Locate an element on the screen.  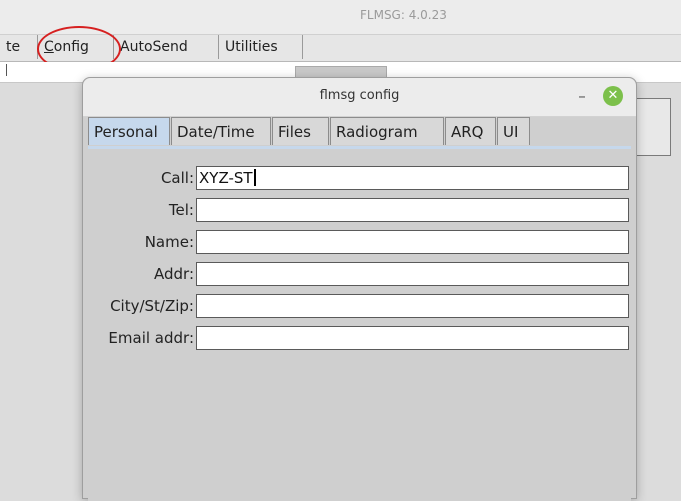
tel-label: Tel: is located at coordinates (181, 210).